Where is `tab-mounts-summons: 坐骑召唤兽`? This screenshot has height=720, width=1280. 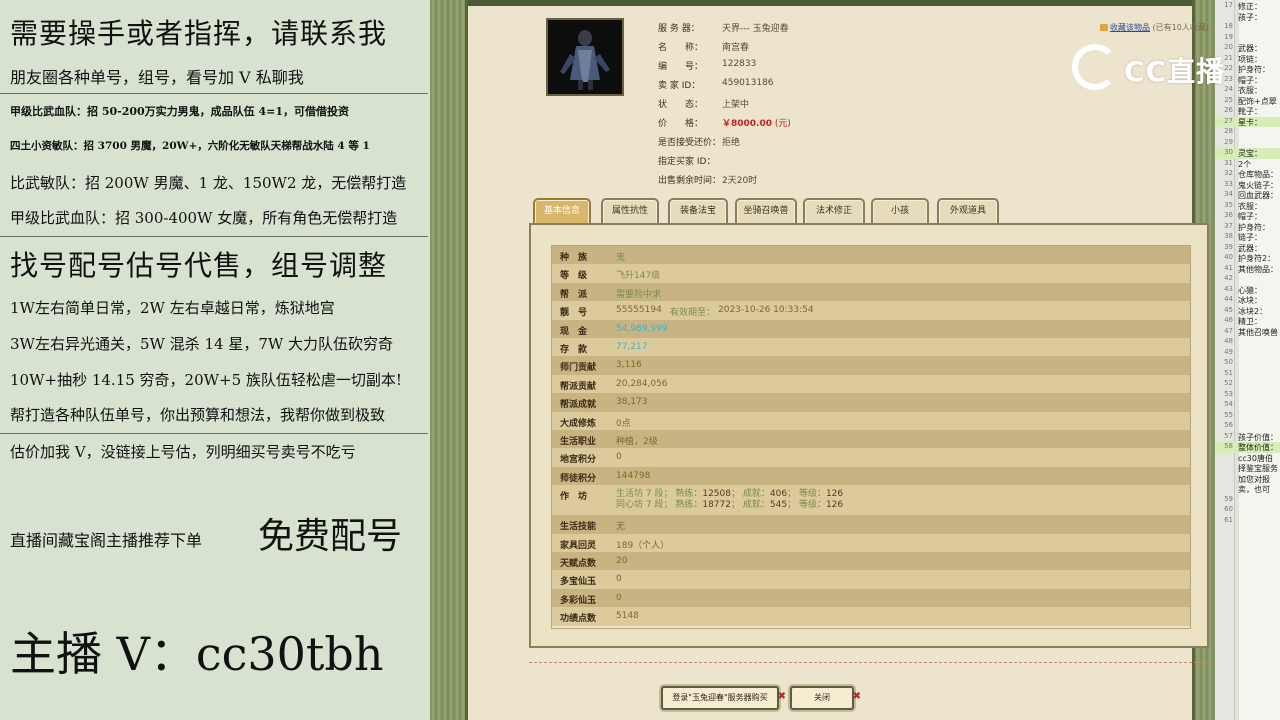
tab-mounts-summons: 坐骑召唤兽 is located at coordinates (766, 211).